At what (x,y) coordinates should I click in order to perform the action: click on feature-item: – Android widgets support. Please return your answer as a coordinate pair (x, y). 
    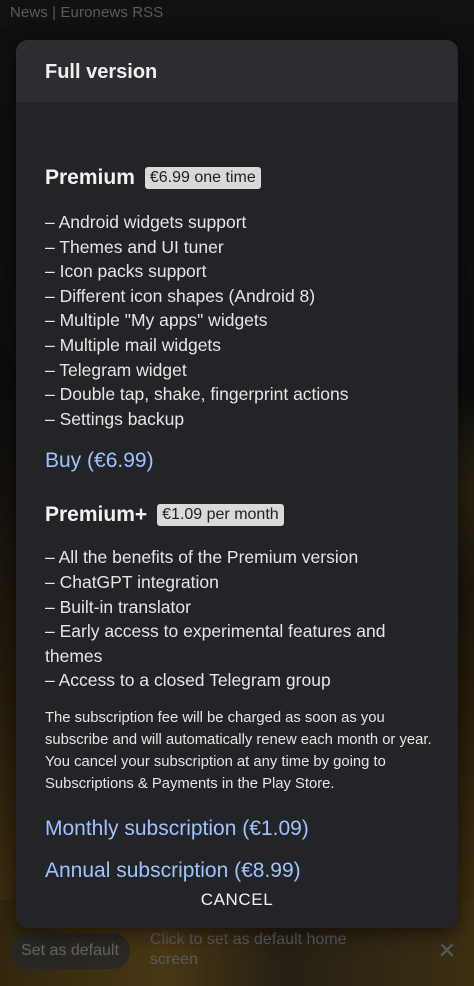
    Looking at the image, I should click on (146, 222).